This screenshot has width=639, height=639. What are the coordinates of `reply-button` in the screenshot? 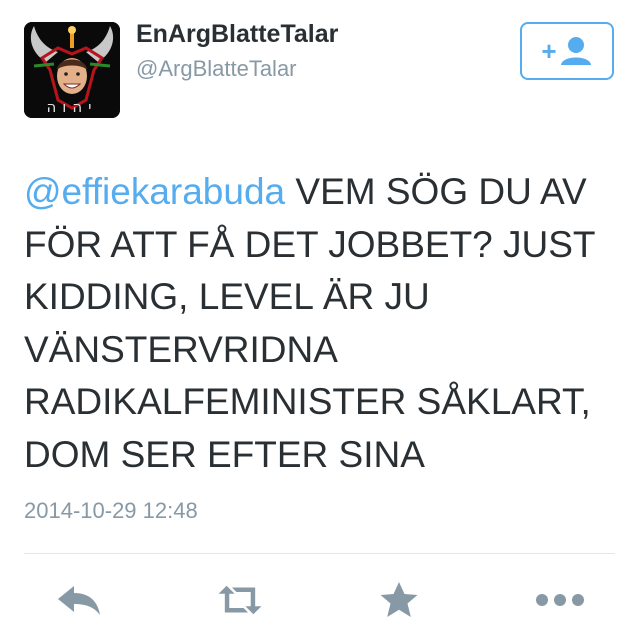 It's located at (80, 600).